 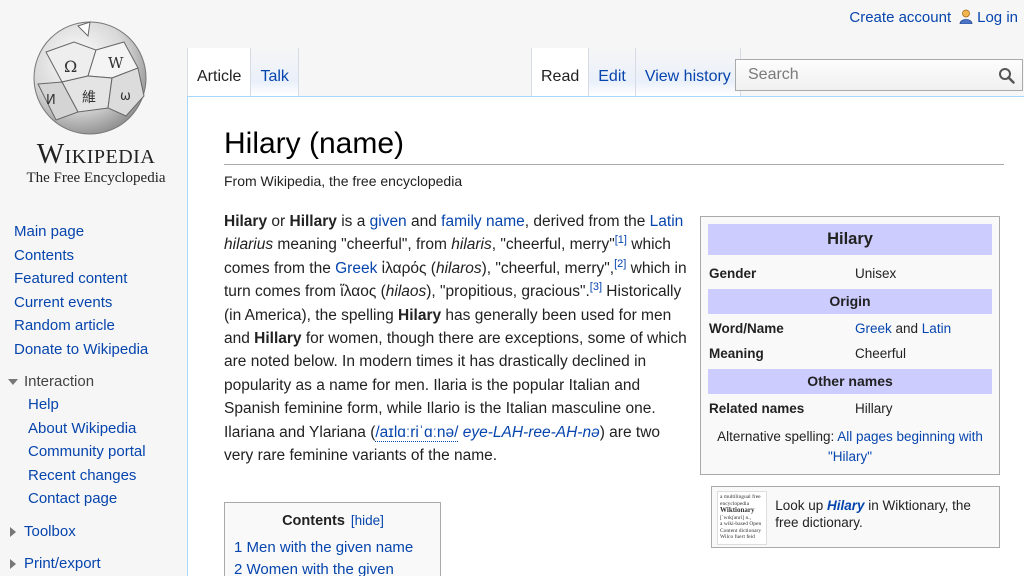 I want to click on italic-term: hilaos, so click(x=406, y=292).